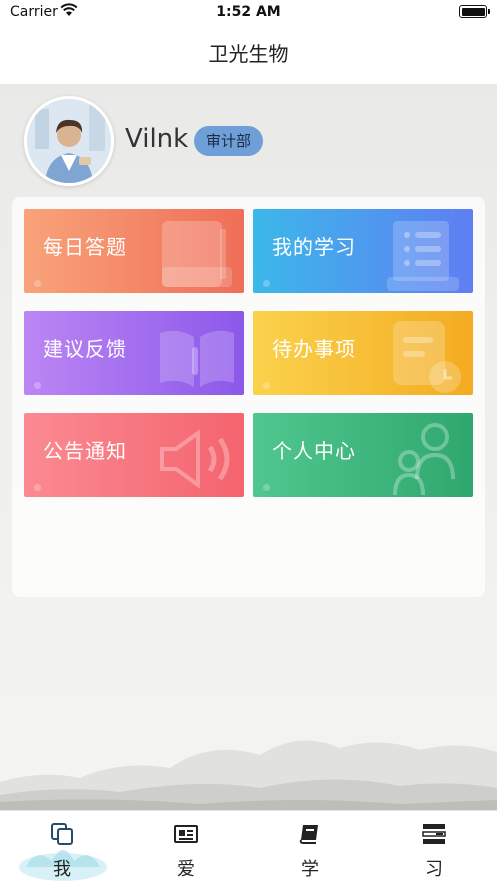  I want to click on tile-label: 待办事项, so click(314, 349).